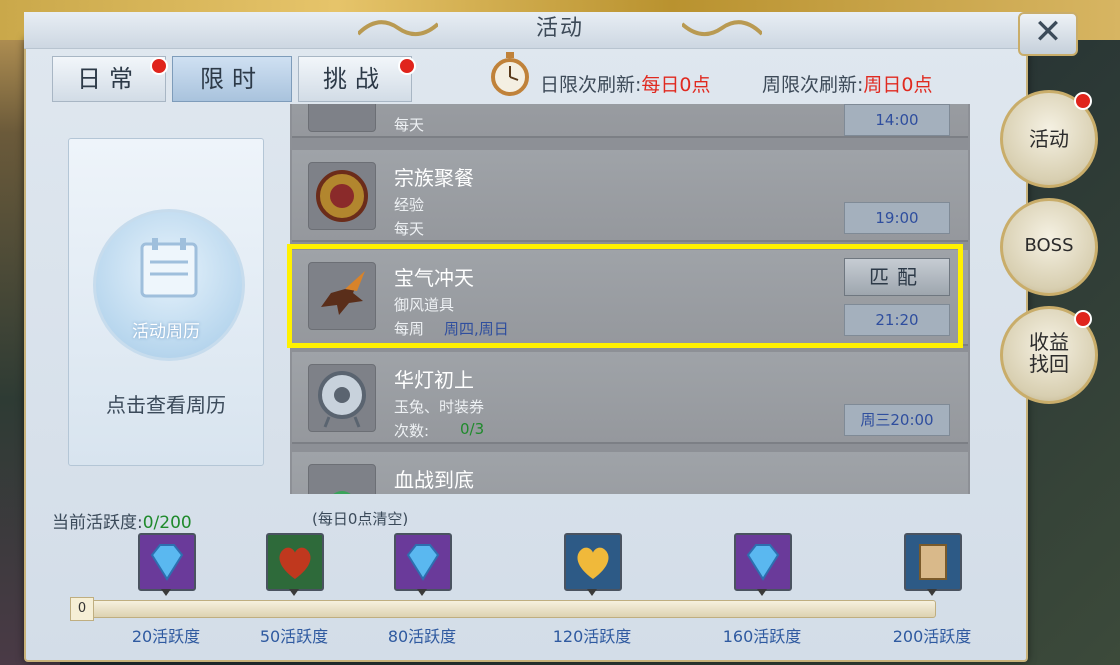 The image size is (1120, 665). Describe the element at coordinates (510, 74) in the screenshot. I see `clock-icon` at that location.